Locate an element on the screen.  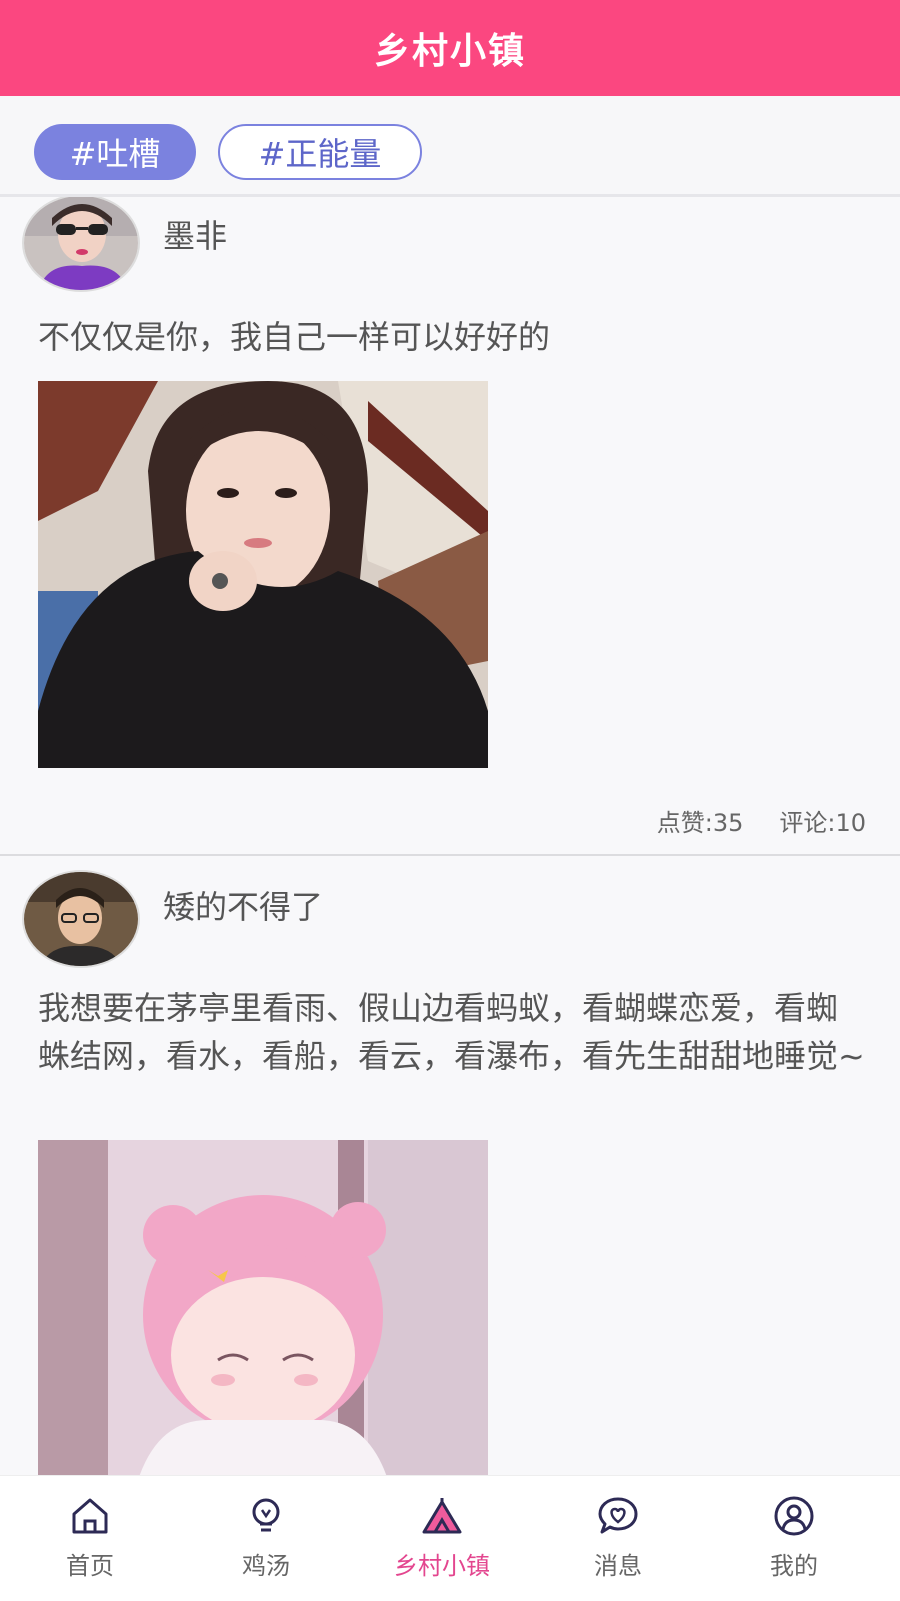
home-icon is located at coordinates (90, 1516).